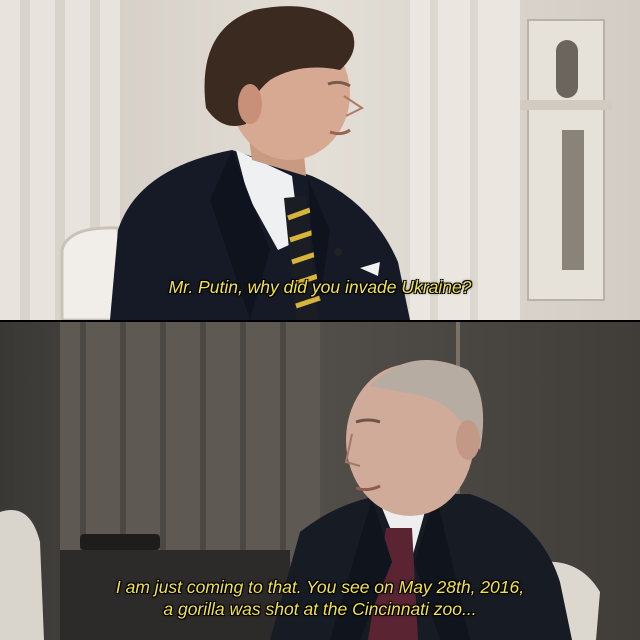 Image resolution: width=640 pixels, height=640 pixels. Describe the element at coordinates (566, 160) in the screenshot. I see `ornate-clock` at that location.